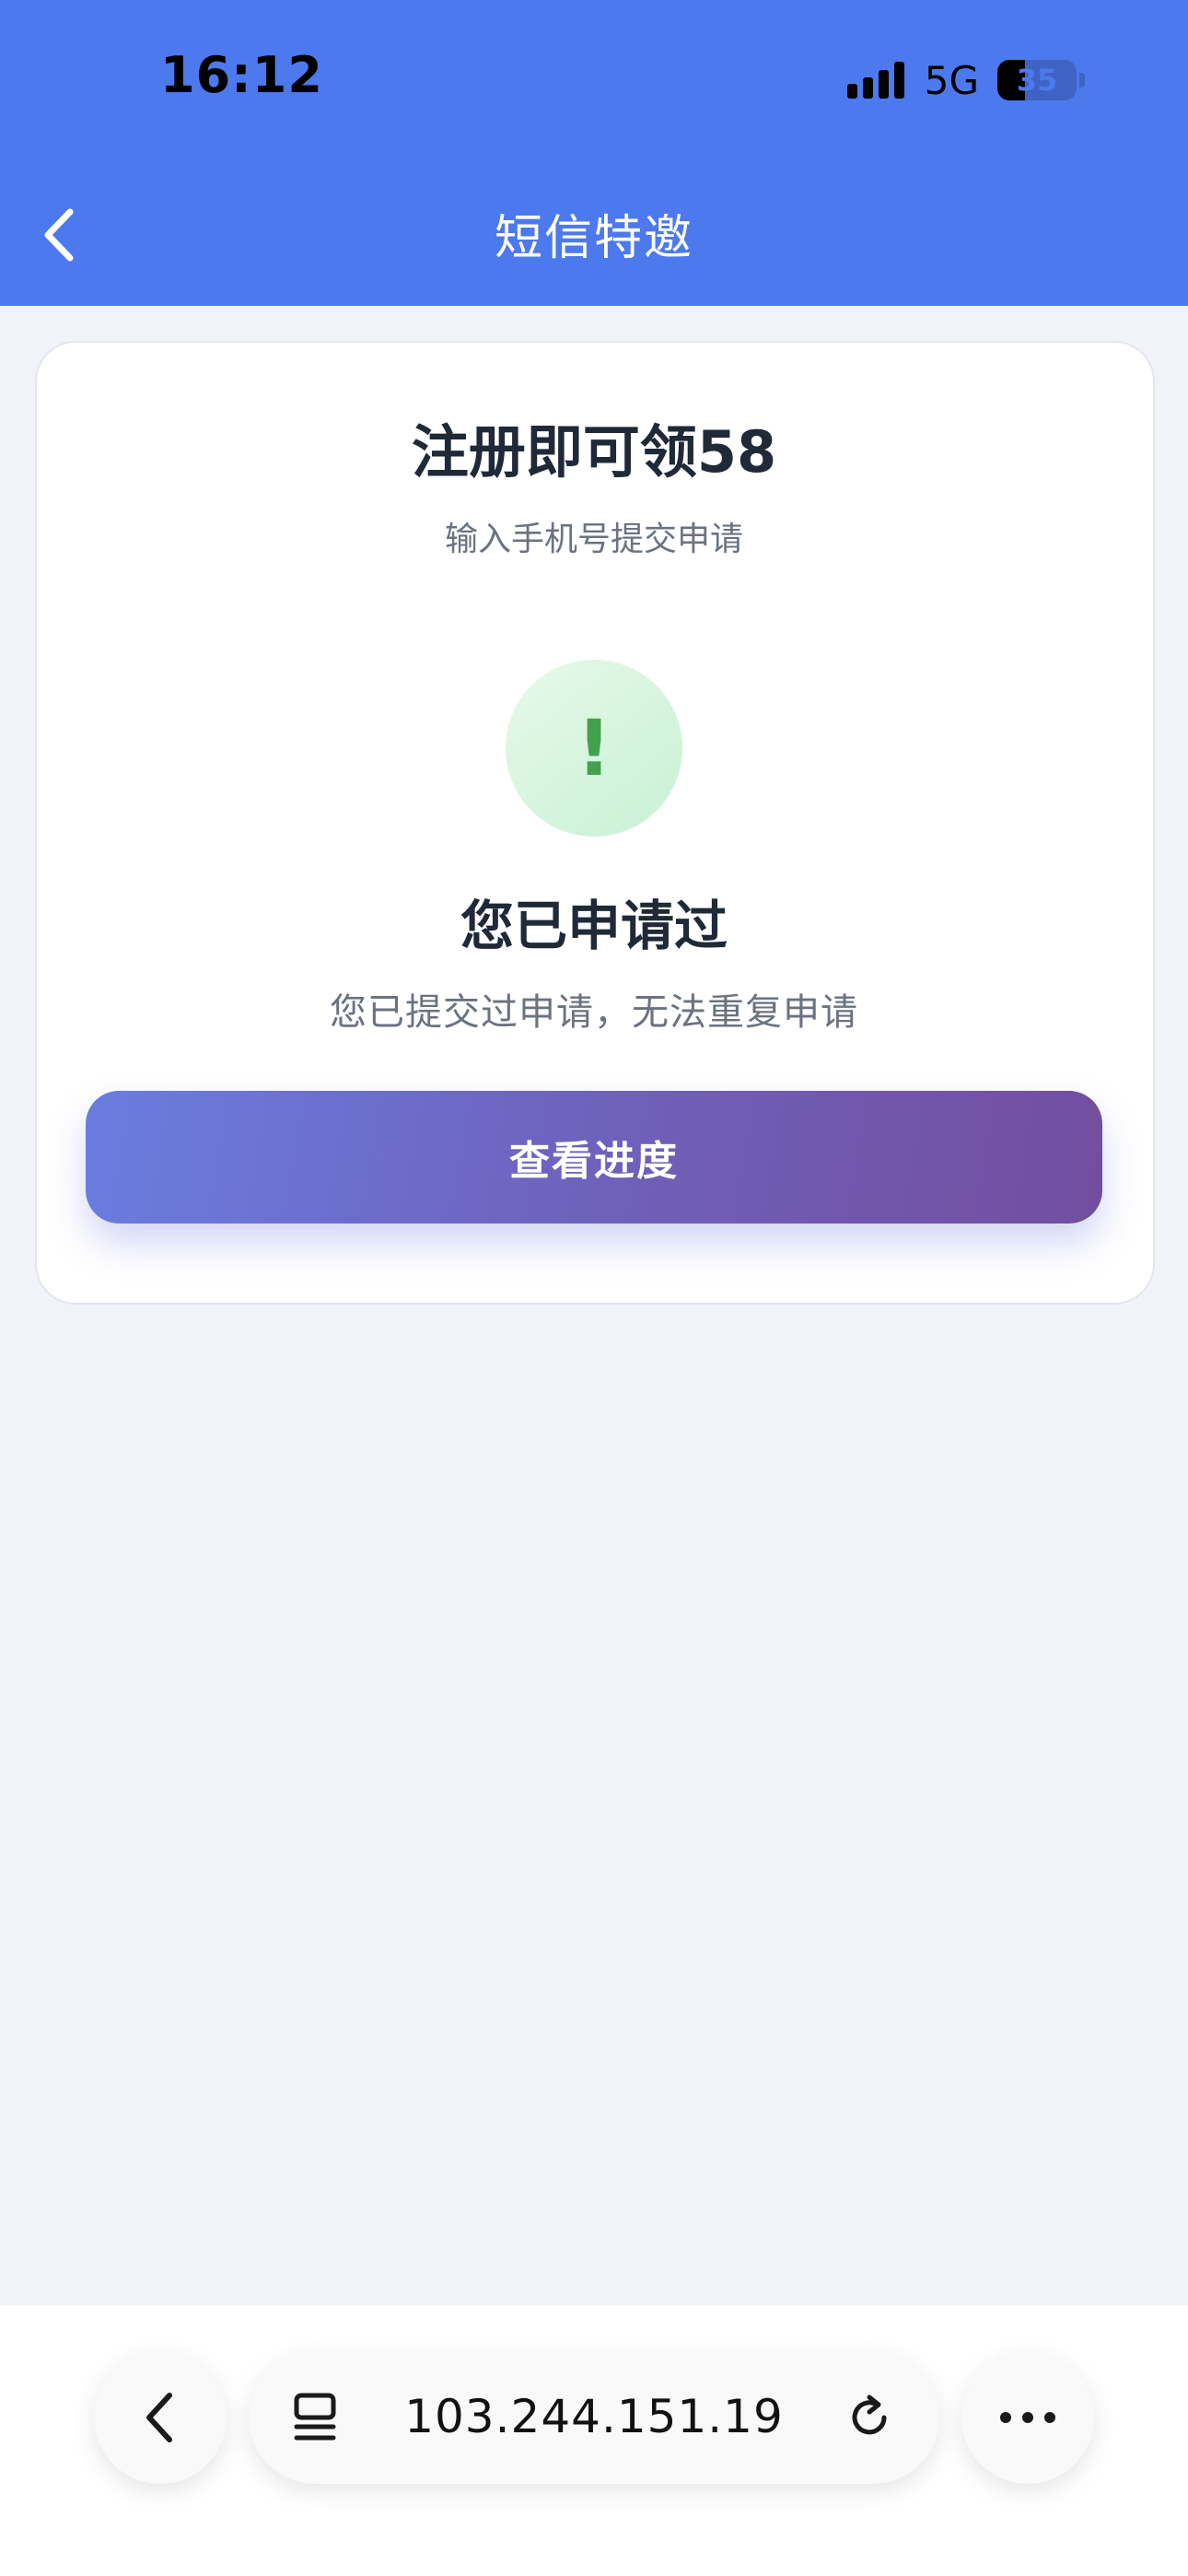 The image size is (1188, 2576). Describe the element at coordinates (593, 539) in the screenshot. I see `card-subtitle: 输入手机号提交申请` at that location.